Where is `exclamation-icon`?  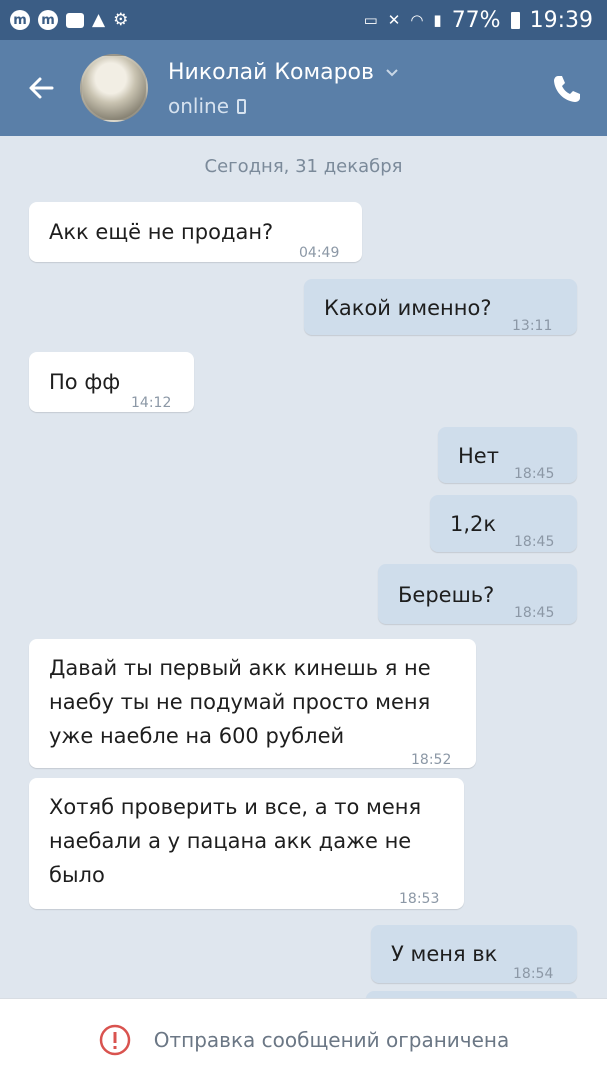 exclamation-icon is located at coordinates (114, 1039).